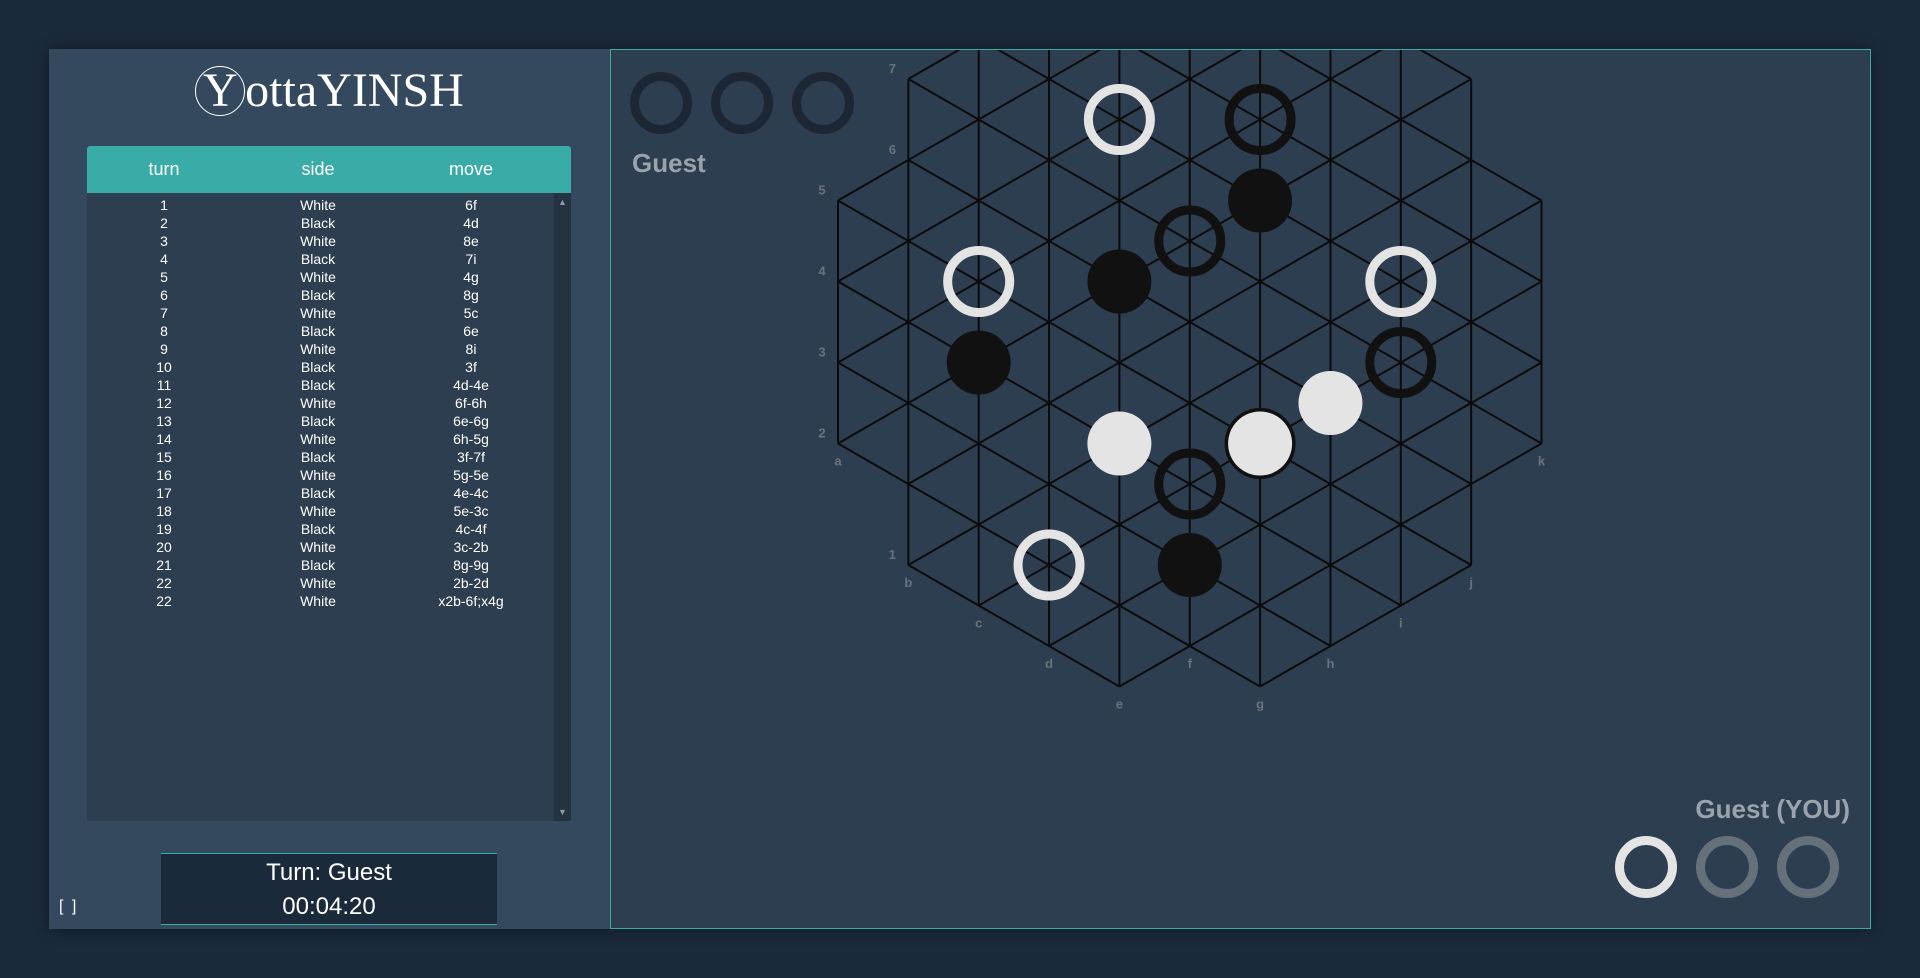 This screenshot has width=1920, height=978. I want to click on history-row: 9 White 8i, so click(320, 349).